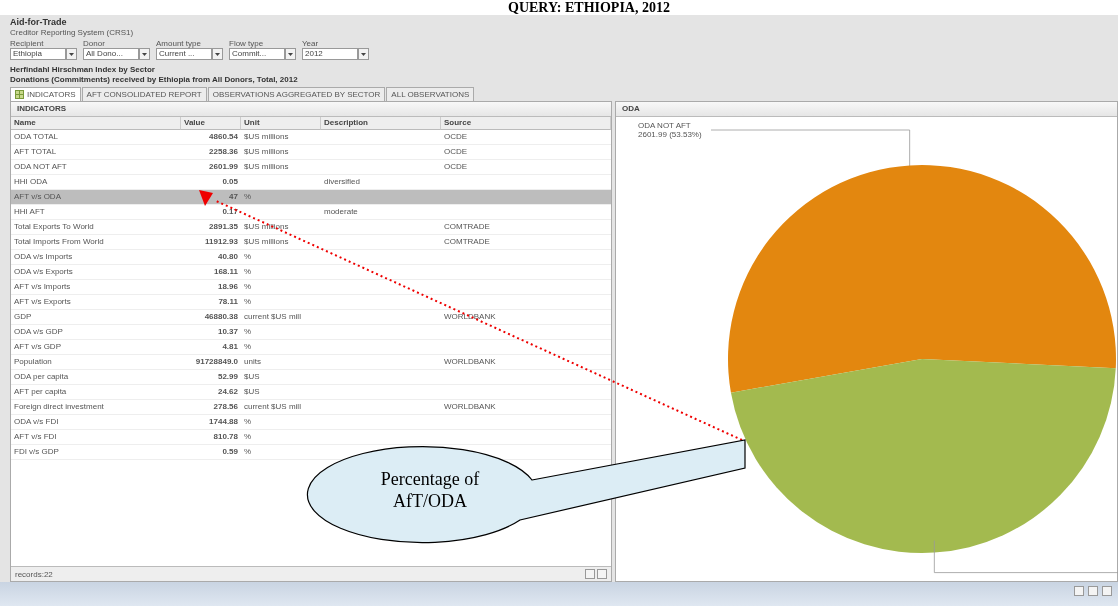 The image size is (1118, 606). Describe the element at coordinates (27, 43) in the screenshot. I see `filter-label: Recipient` at that location.